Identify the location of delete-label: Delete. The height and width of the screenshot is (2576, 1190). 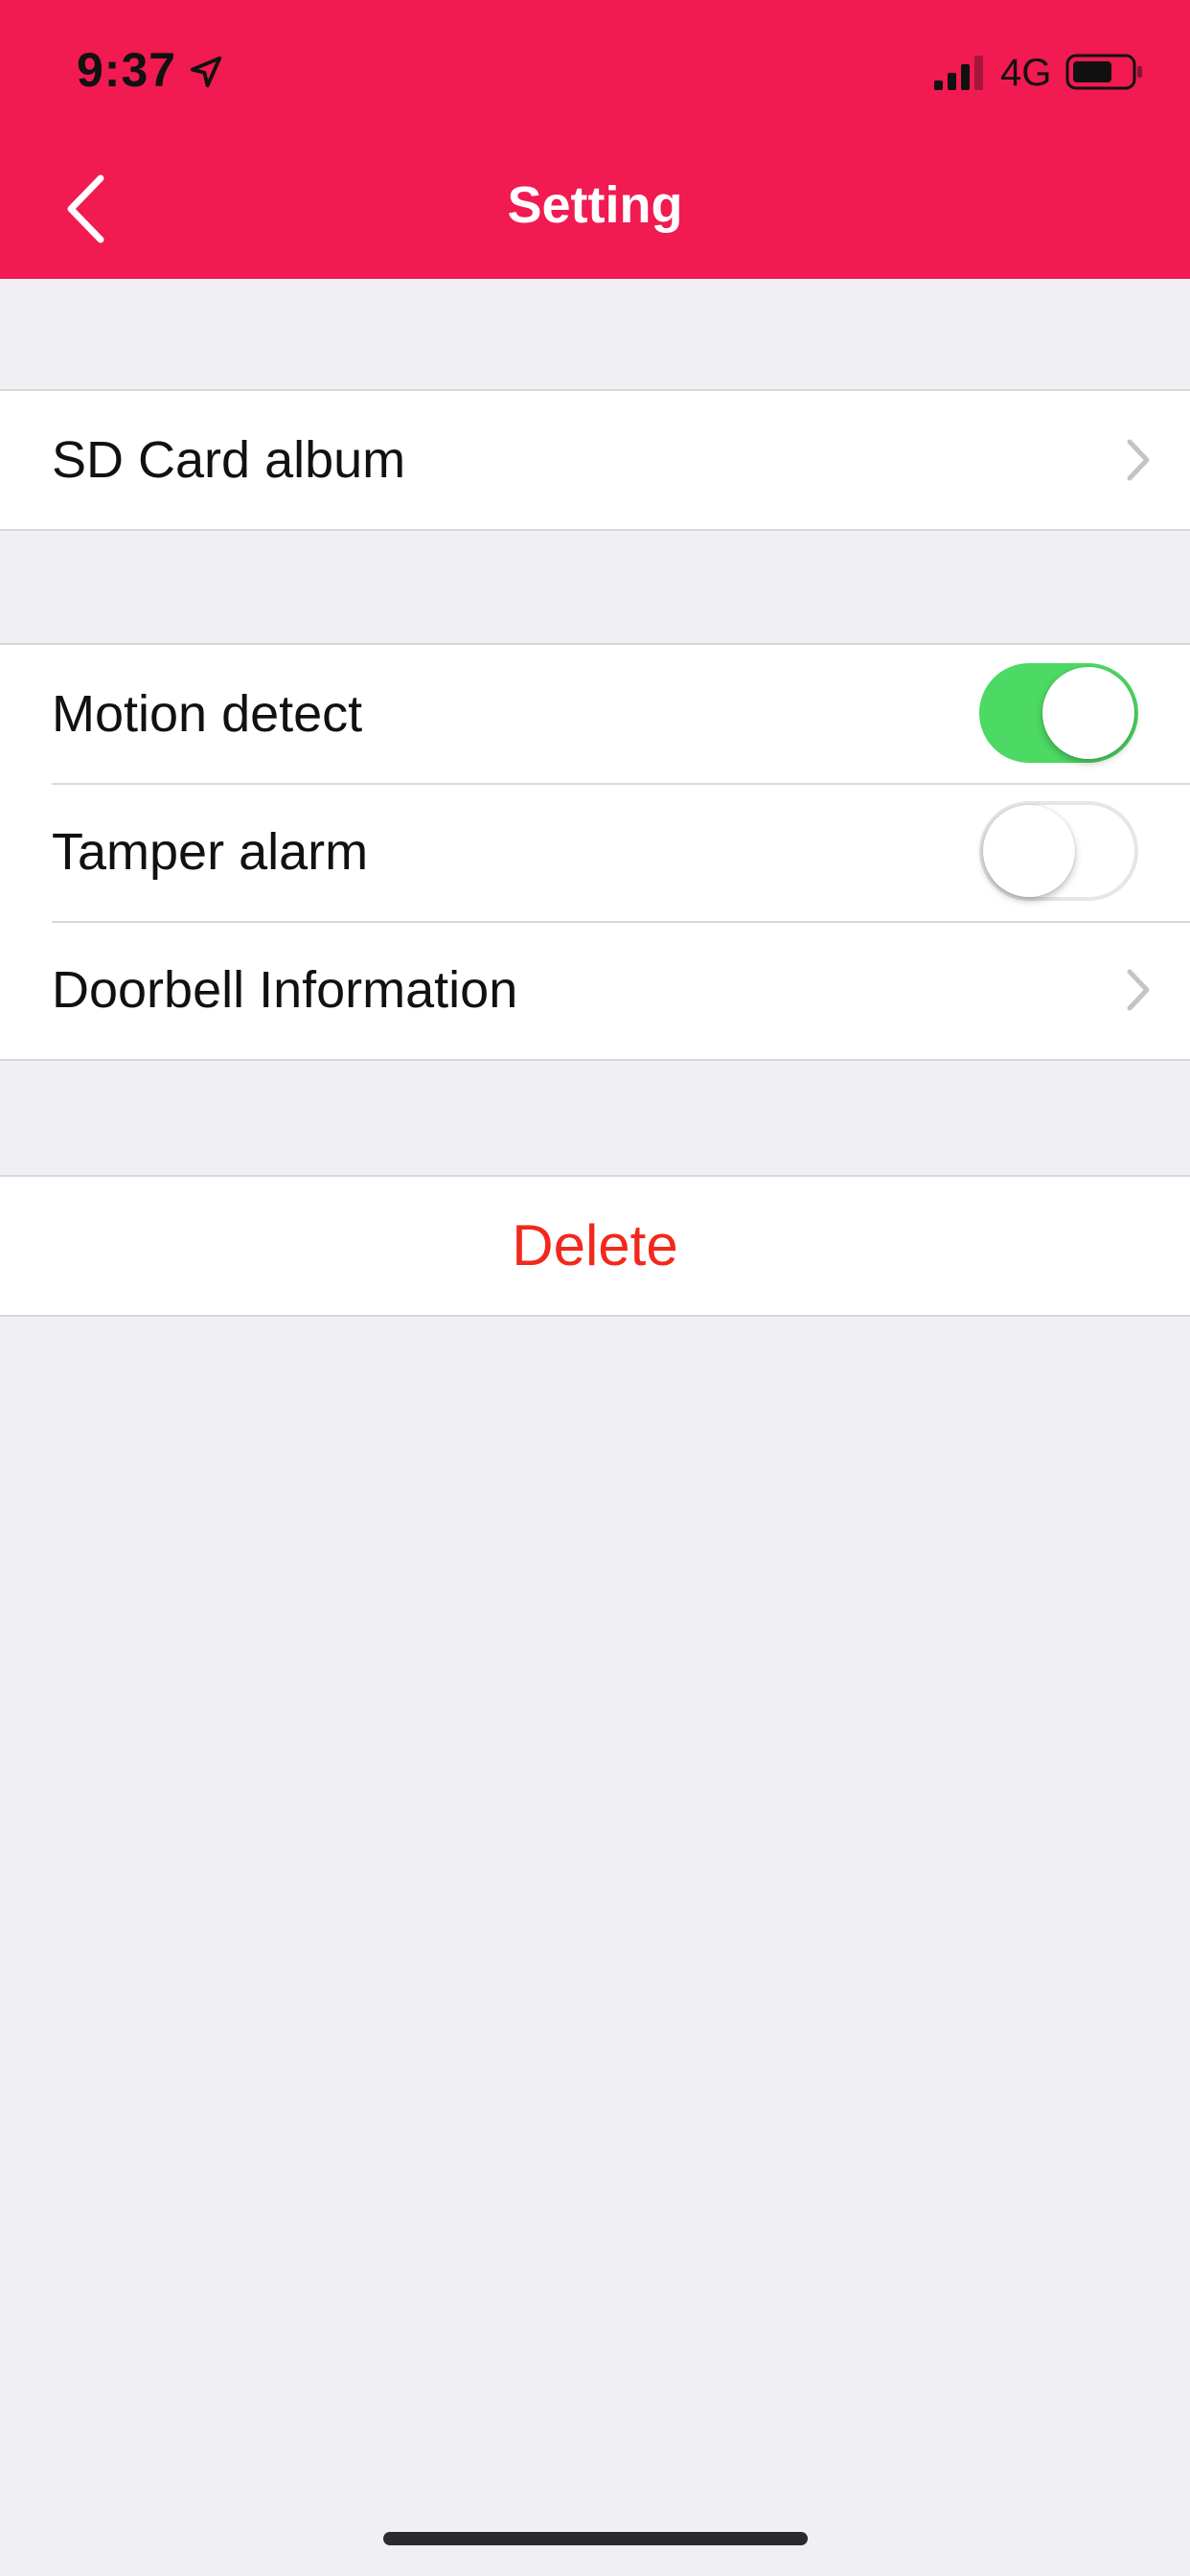
(595, 1245).